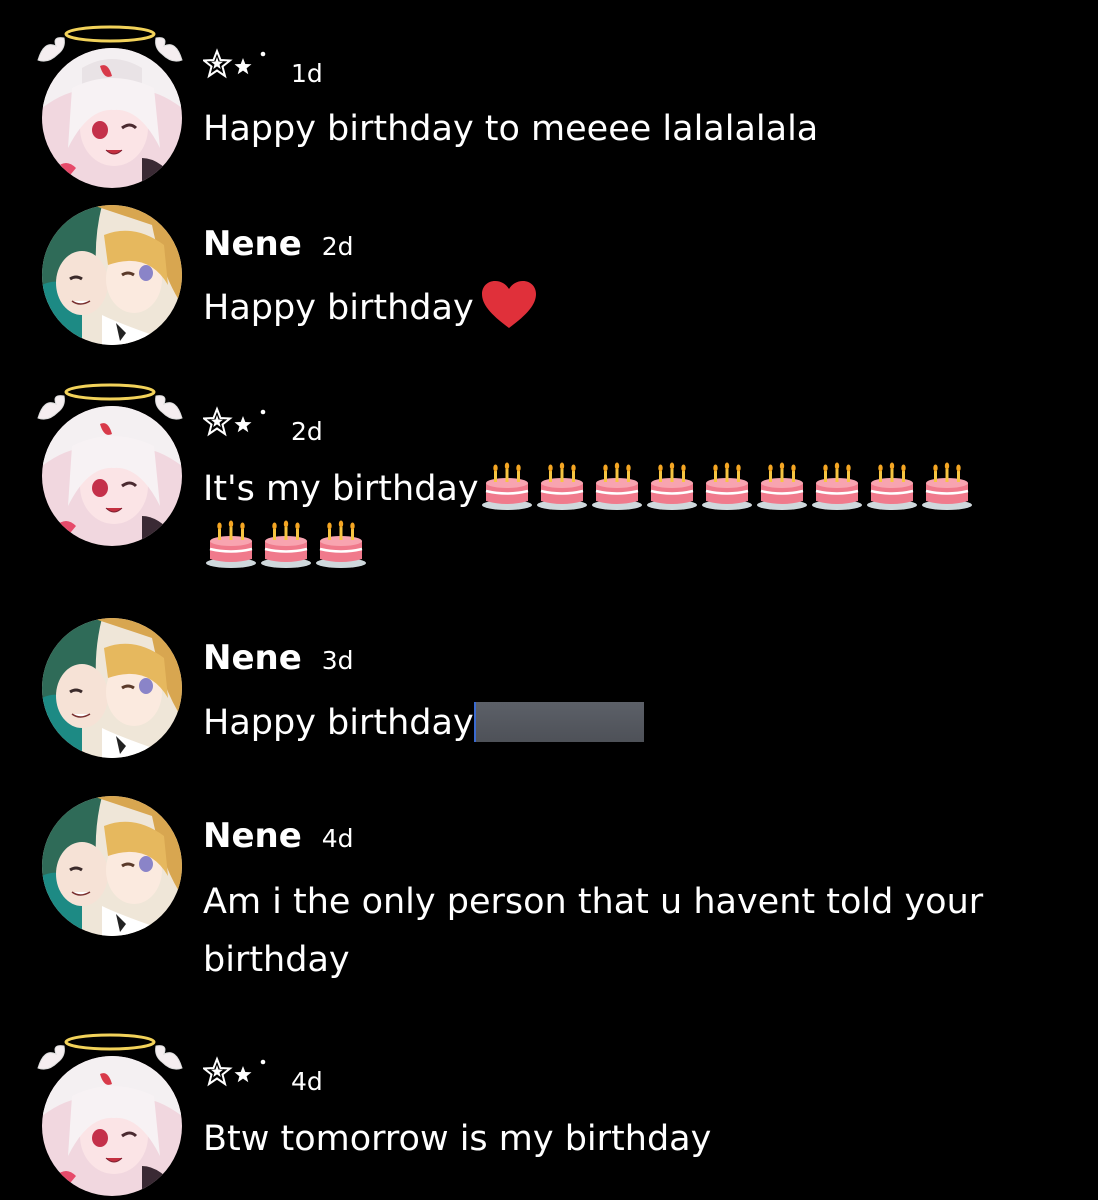 Image resolution: width=1098 pixels, height=1200 pixels. Describe the element at coordinates (558, 722) in the screenshot. I see `redaction-box` at that location.